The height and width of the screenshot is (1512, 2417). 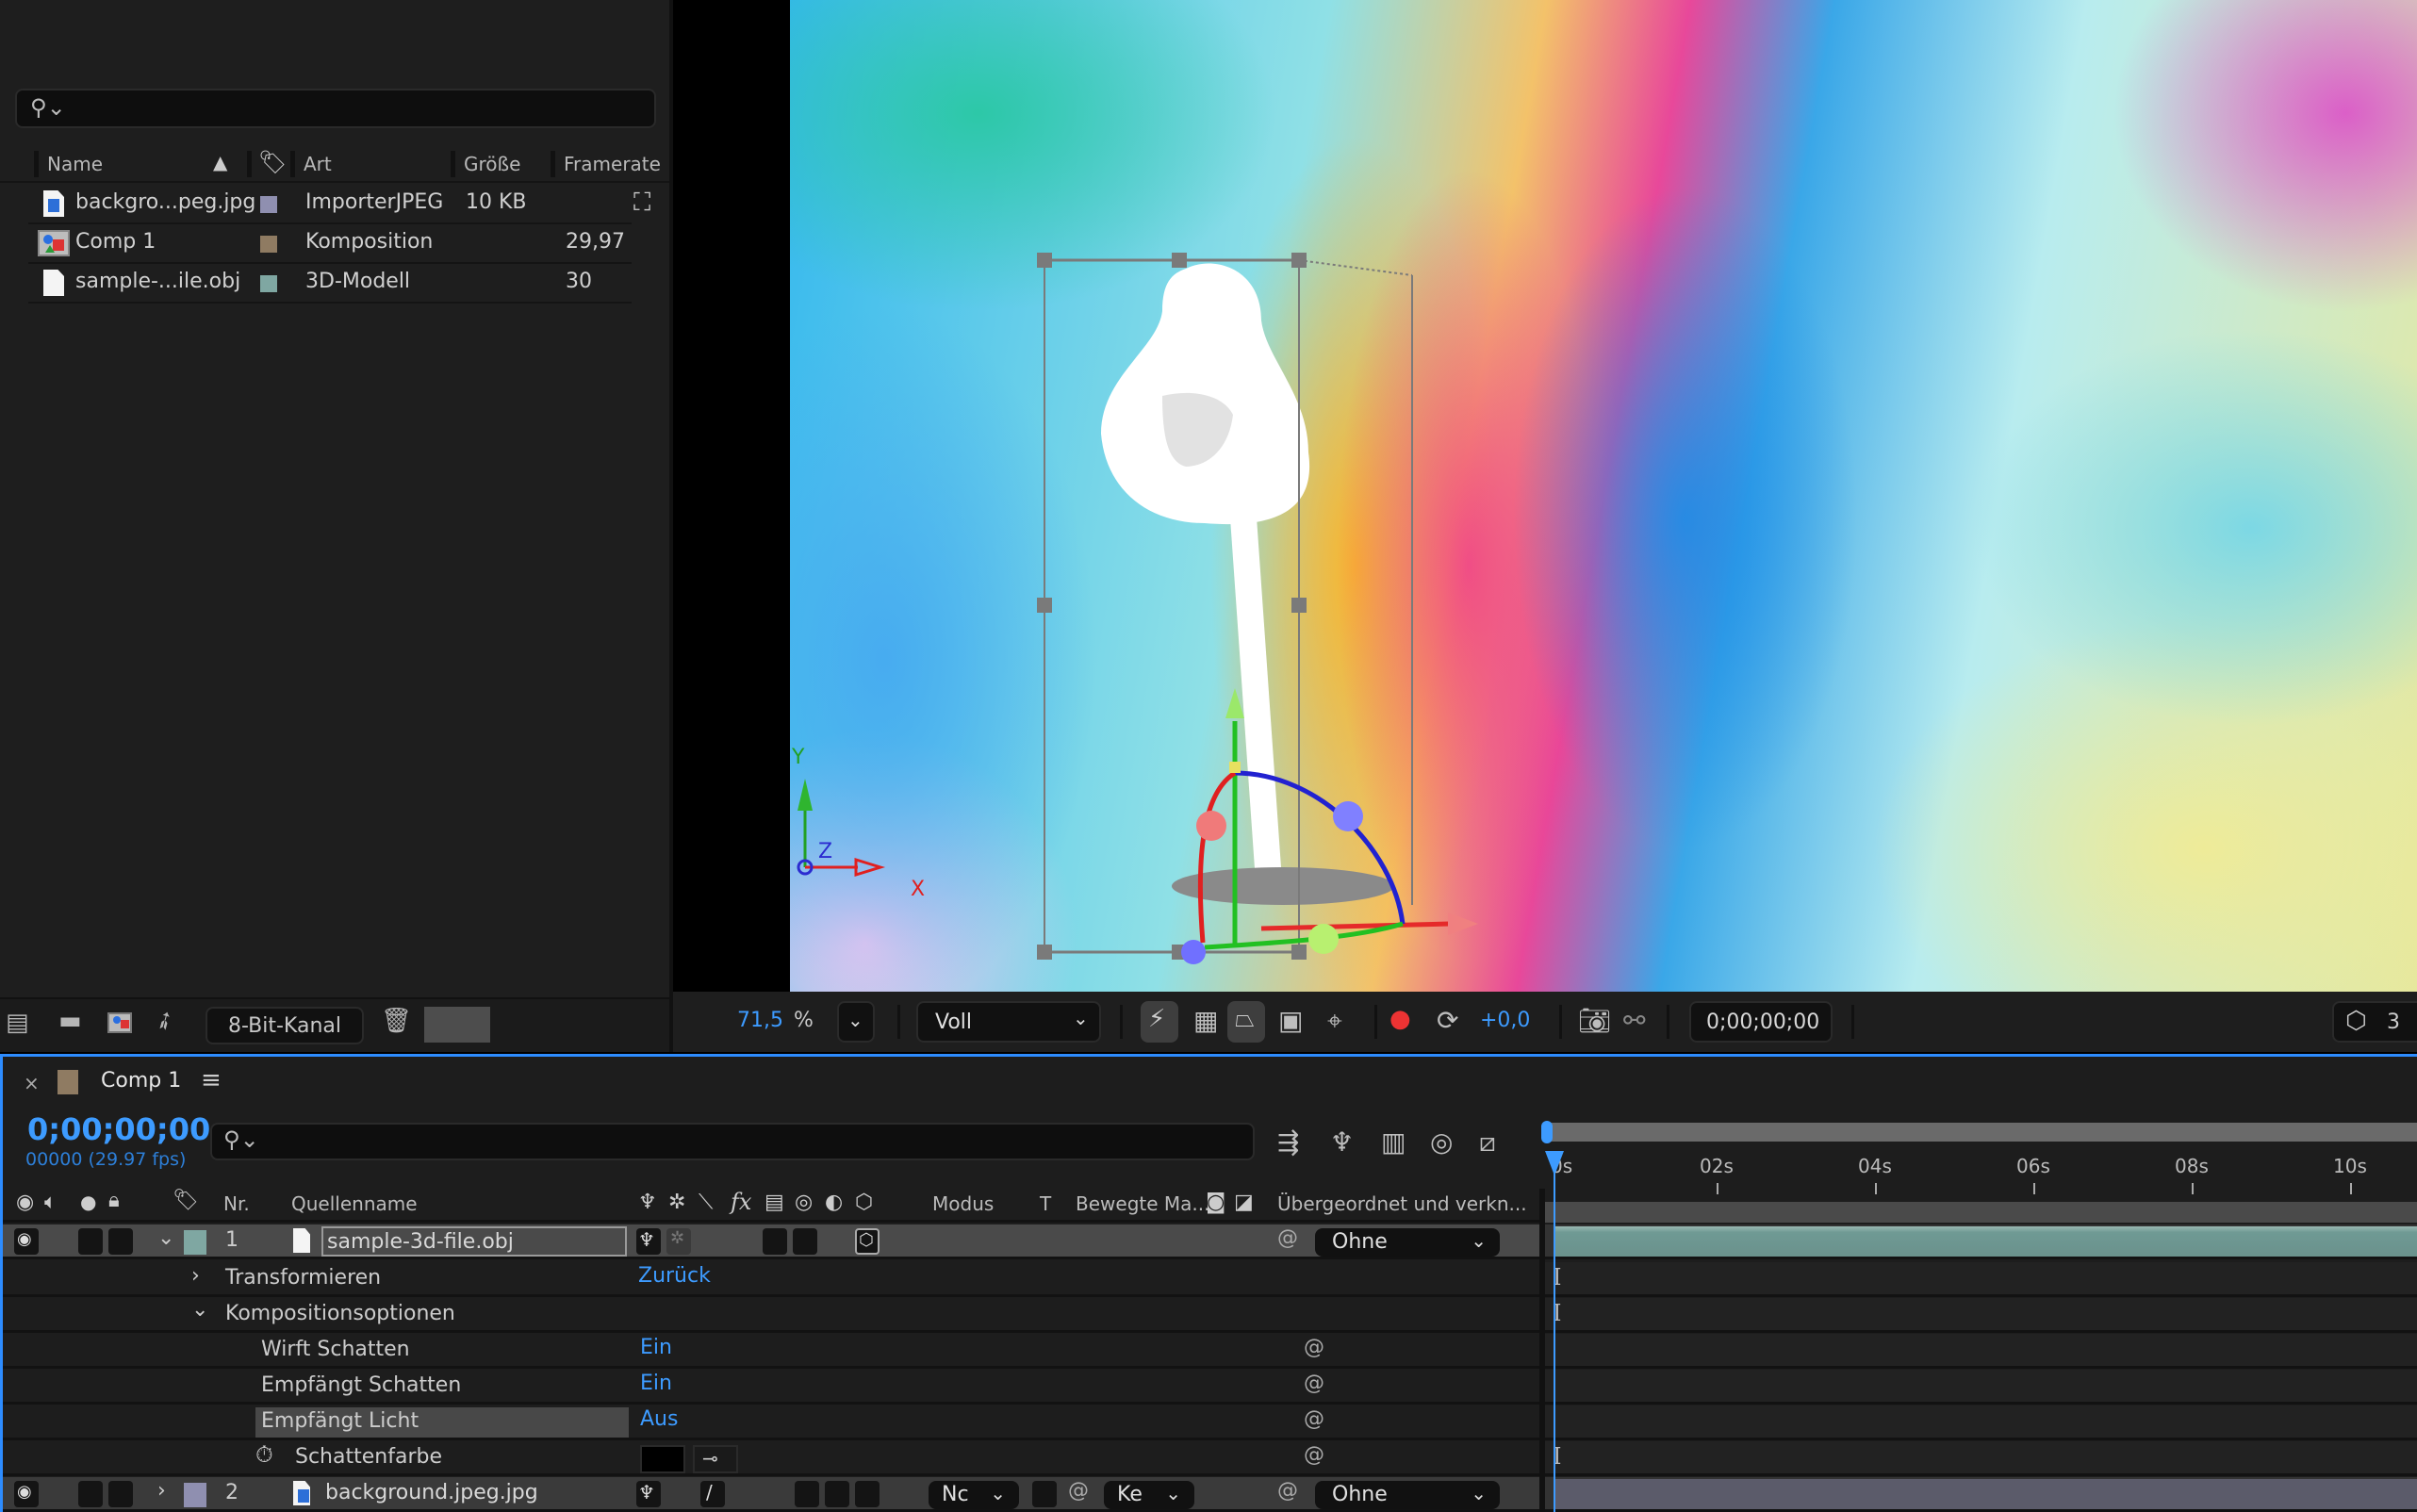 I want to click on shy-switch-icon: ♆, so click(x=647, y=1202).